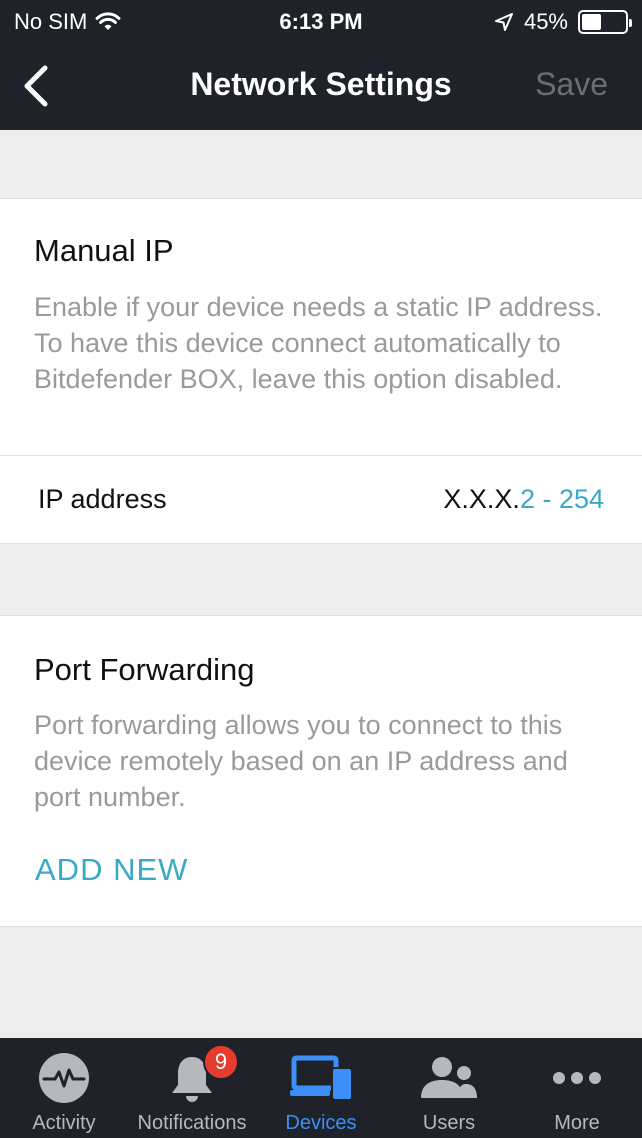 This screenshot has height=1138, width=642. What do you see at coordinates (577, 1123) in the screenshot?
I see `tab-label: More` at bounding box center [577, 1123].